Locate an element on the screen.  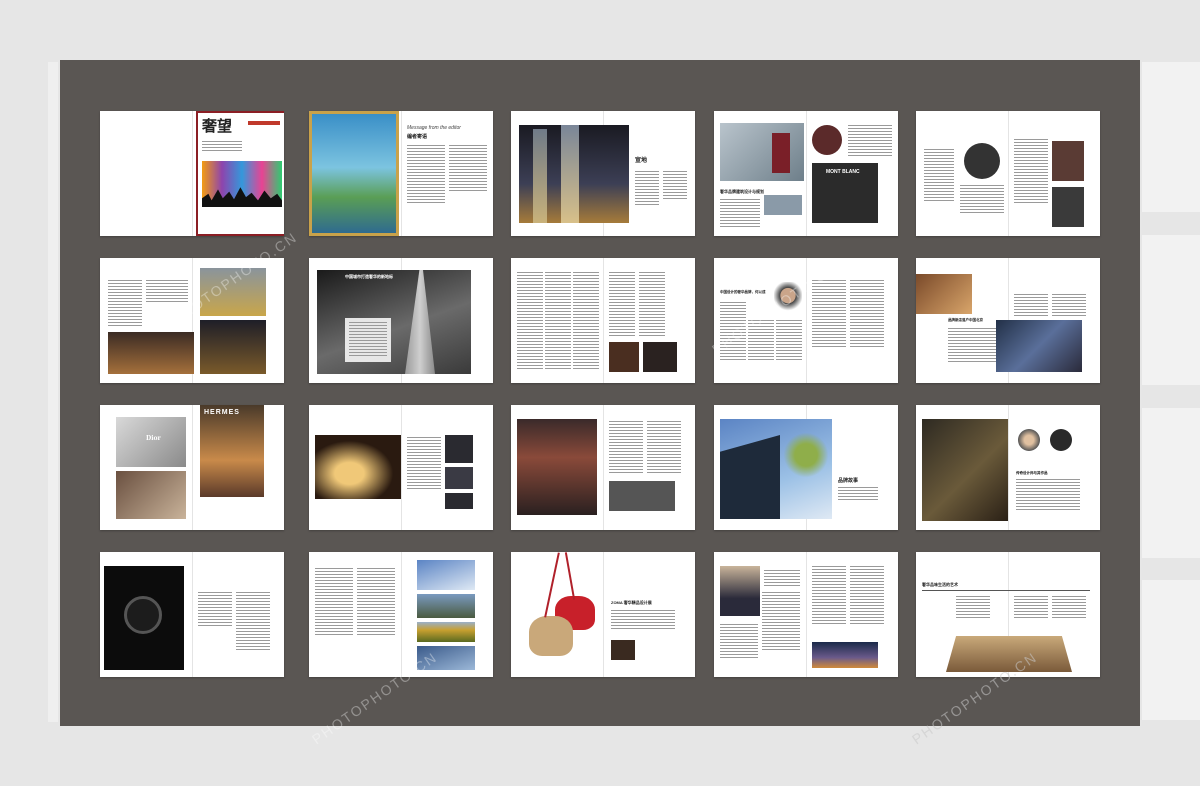
editorial-illustration is located at coordinates (354, 173).